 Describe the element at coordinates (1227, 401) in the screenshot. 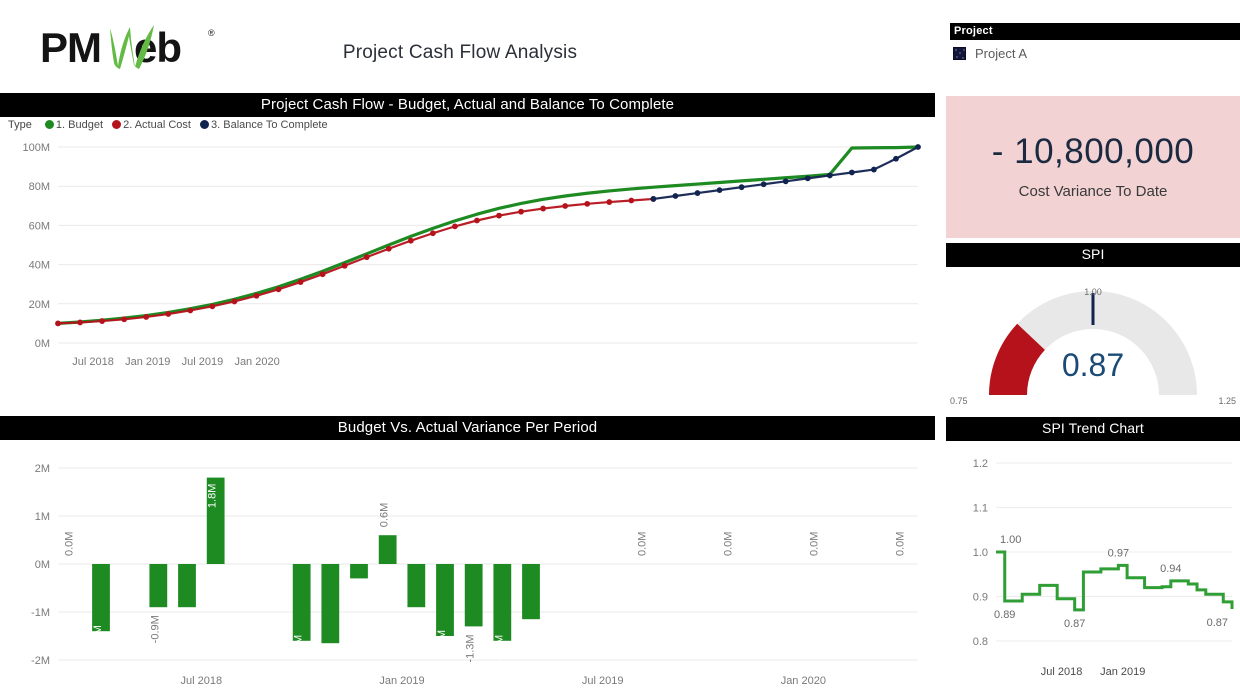

I see `spi-max-label: 1.25` at that location.